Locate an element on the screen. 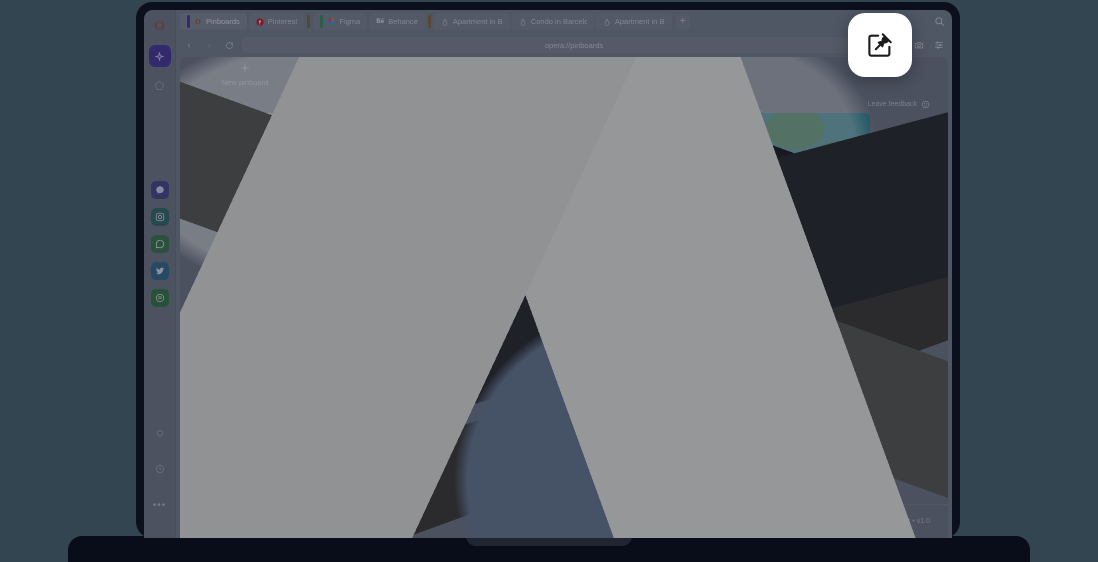 The width and height of the screenshot is (1098, 562). clock-history-icon is located at coordinates (160, 469).